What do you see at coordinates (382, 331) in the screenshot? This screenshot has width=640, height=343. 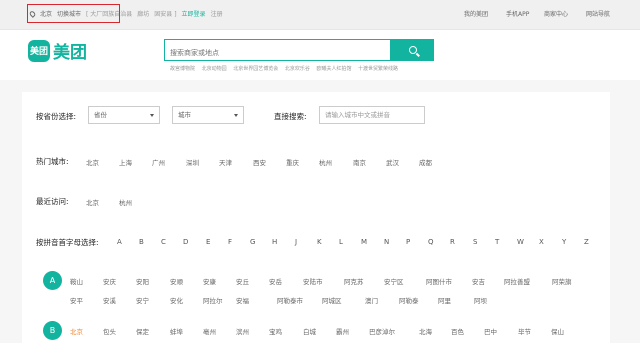 I see `city-link: 巴彦淖尔` at bounding box center [382, 331].